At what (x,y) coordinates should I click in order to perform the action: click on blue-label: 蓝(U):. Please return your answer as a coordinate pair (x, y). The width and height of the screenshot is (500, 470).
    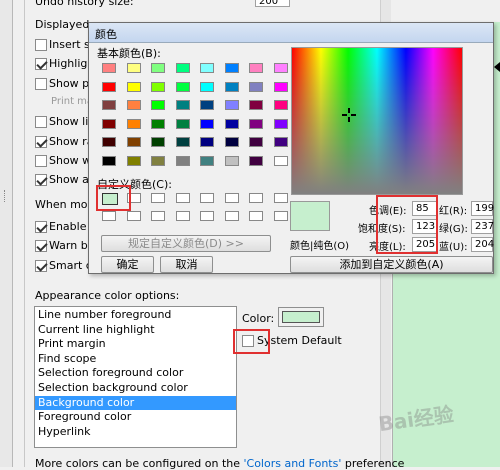
    Looking at the image, I should click on (453, 247).